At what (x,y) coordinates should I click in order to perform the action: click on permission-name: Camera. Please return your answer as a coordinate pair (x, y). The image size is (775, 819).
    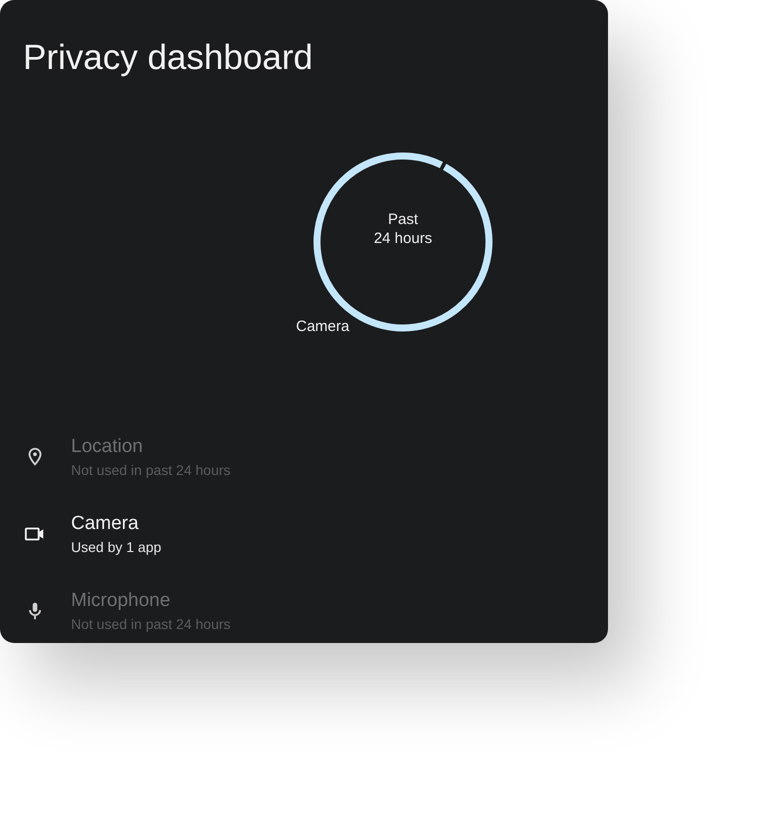
    Looking at the image, I should click on (116, 524).